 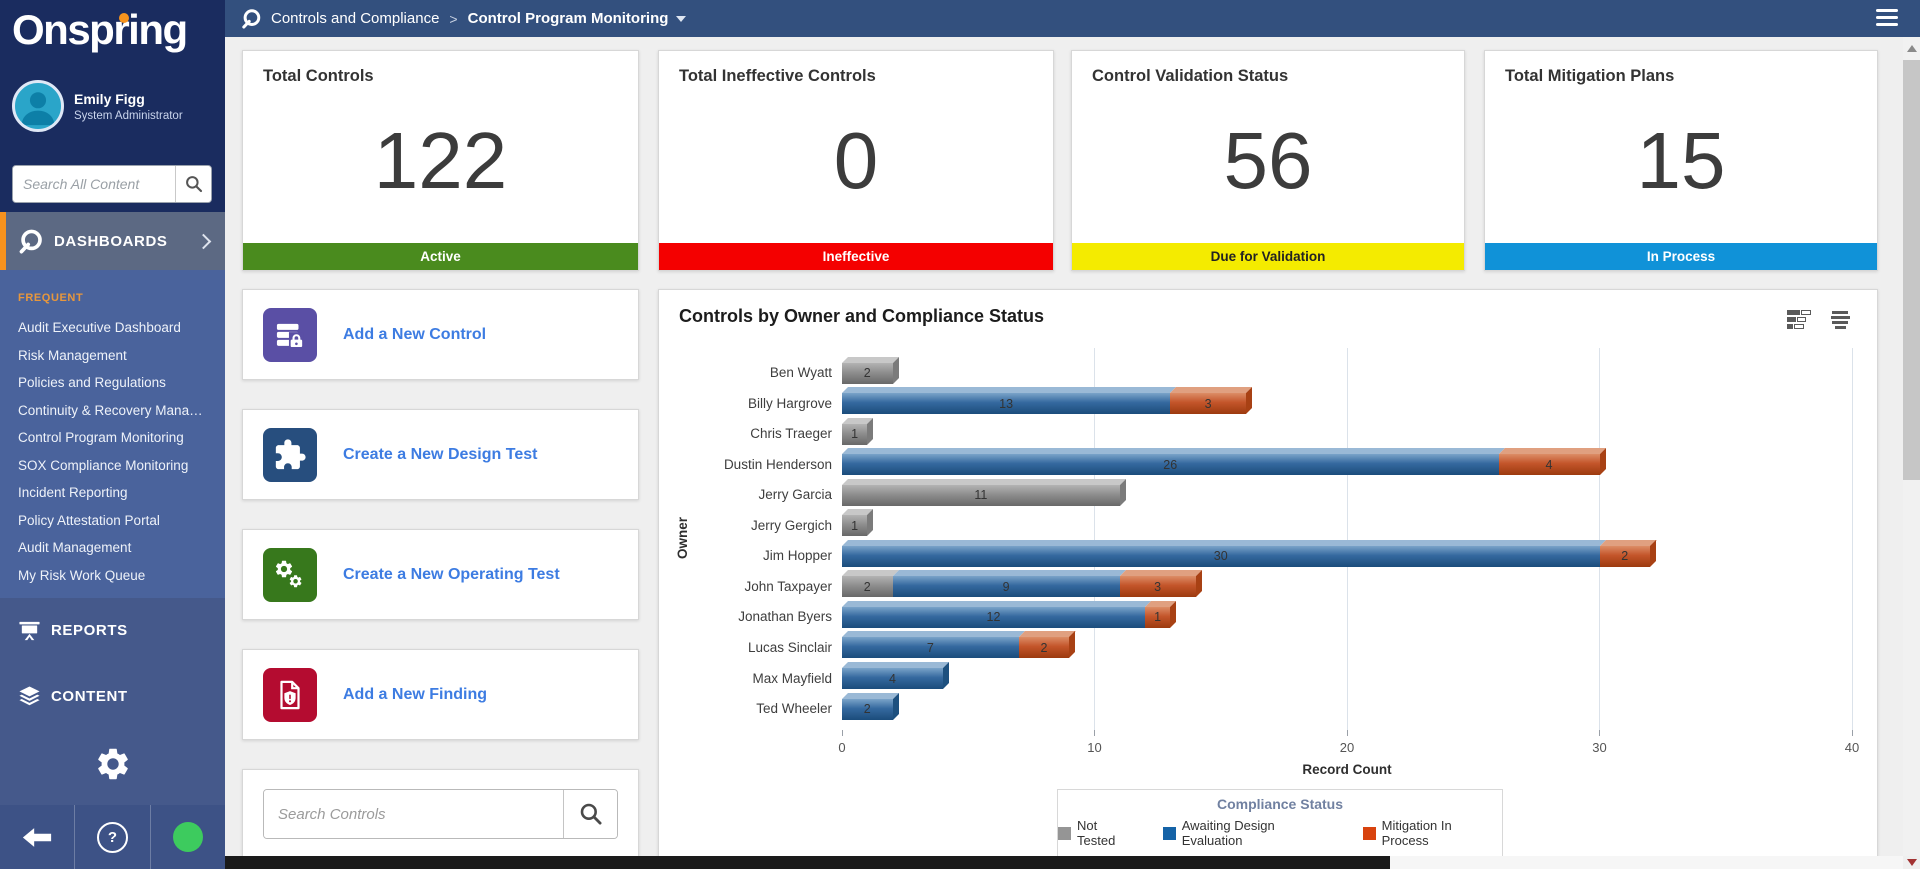 I want to click on bar-segment-gray: 11, so click(x=981, y=495).